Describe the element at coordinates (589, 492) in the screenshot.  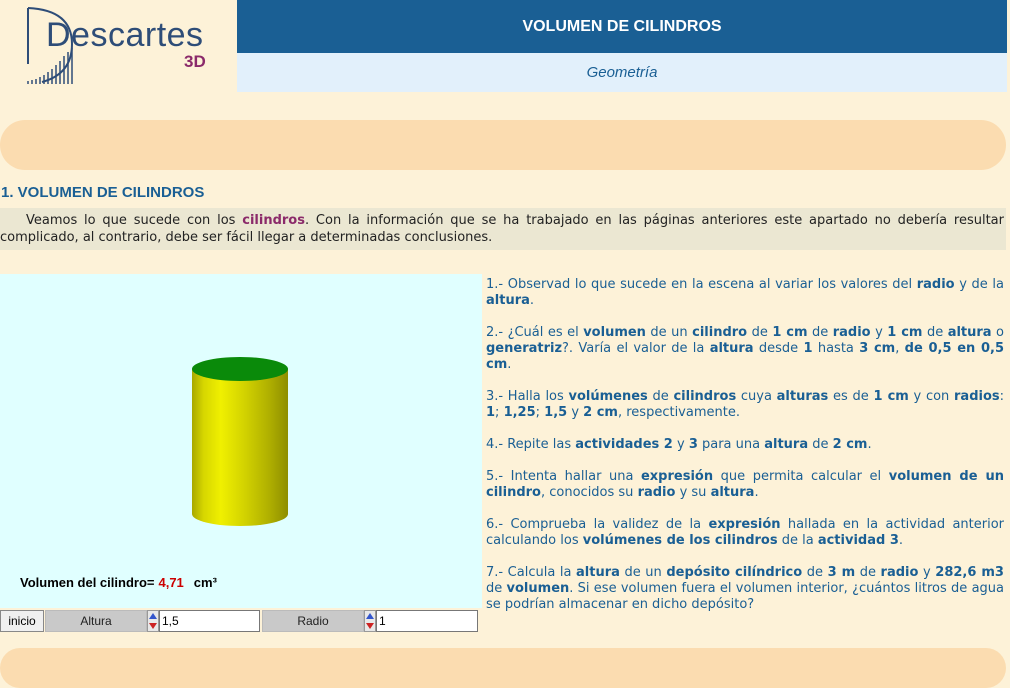
I see `activity-text: , conocidos su` at that location.